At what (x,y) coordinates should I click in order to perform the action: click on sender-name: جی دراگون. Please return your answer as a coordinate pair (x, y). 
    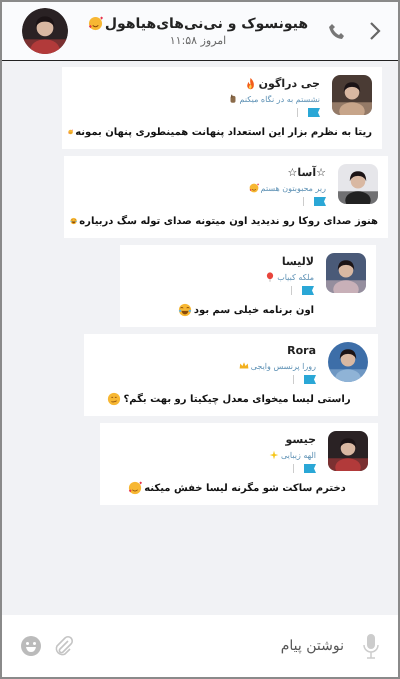
    Looking at the image, I should click on (289, 83).